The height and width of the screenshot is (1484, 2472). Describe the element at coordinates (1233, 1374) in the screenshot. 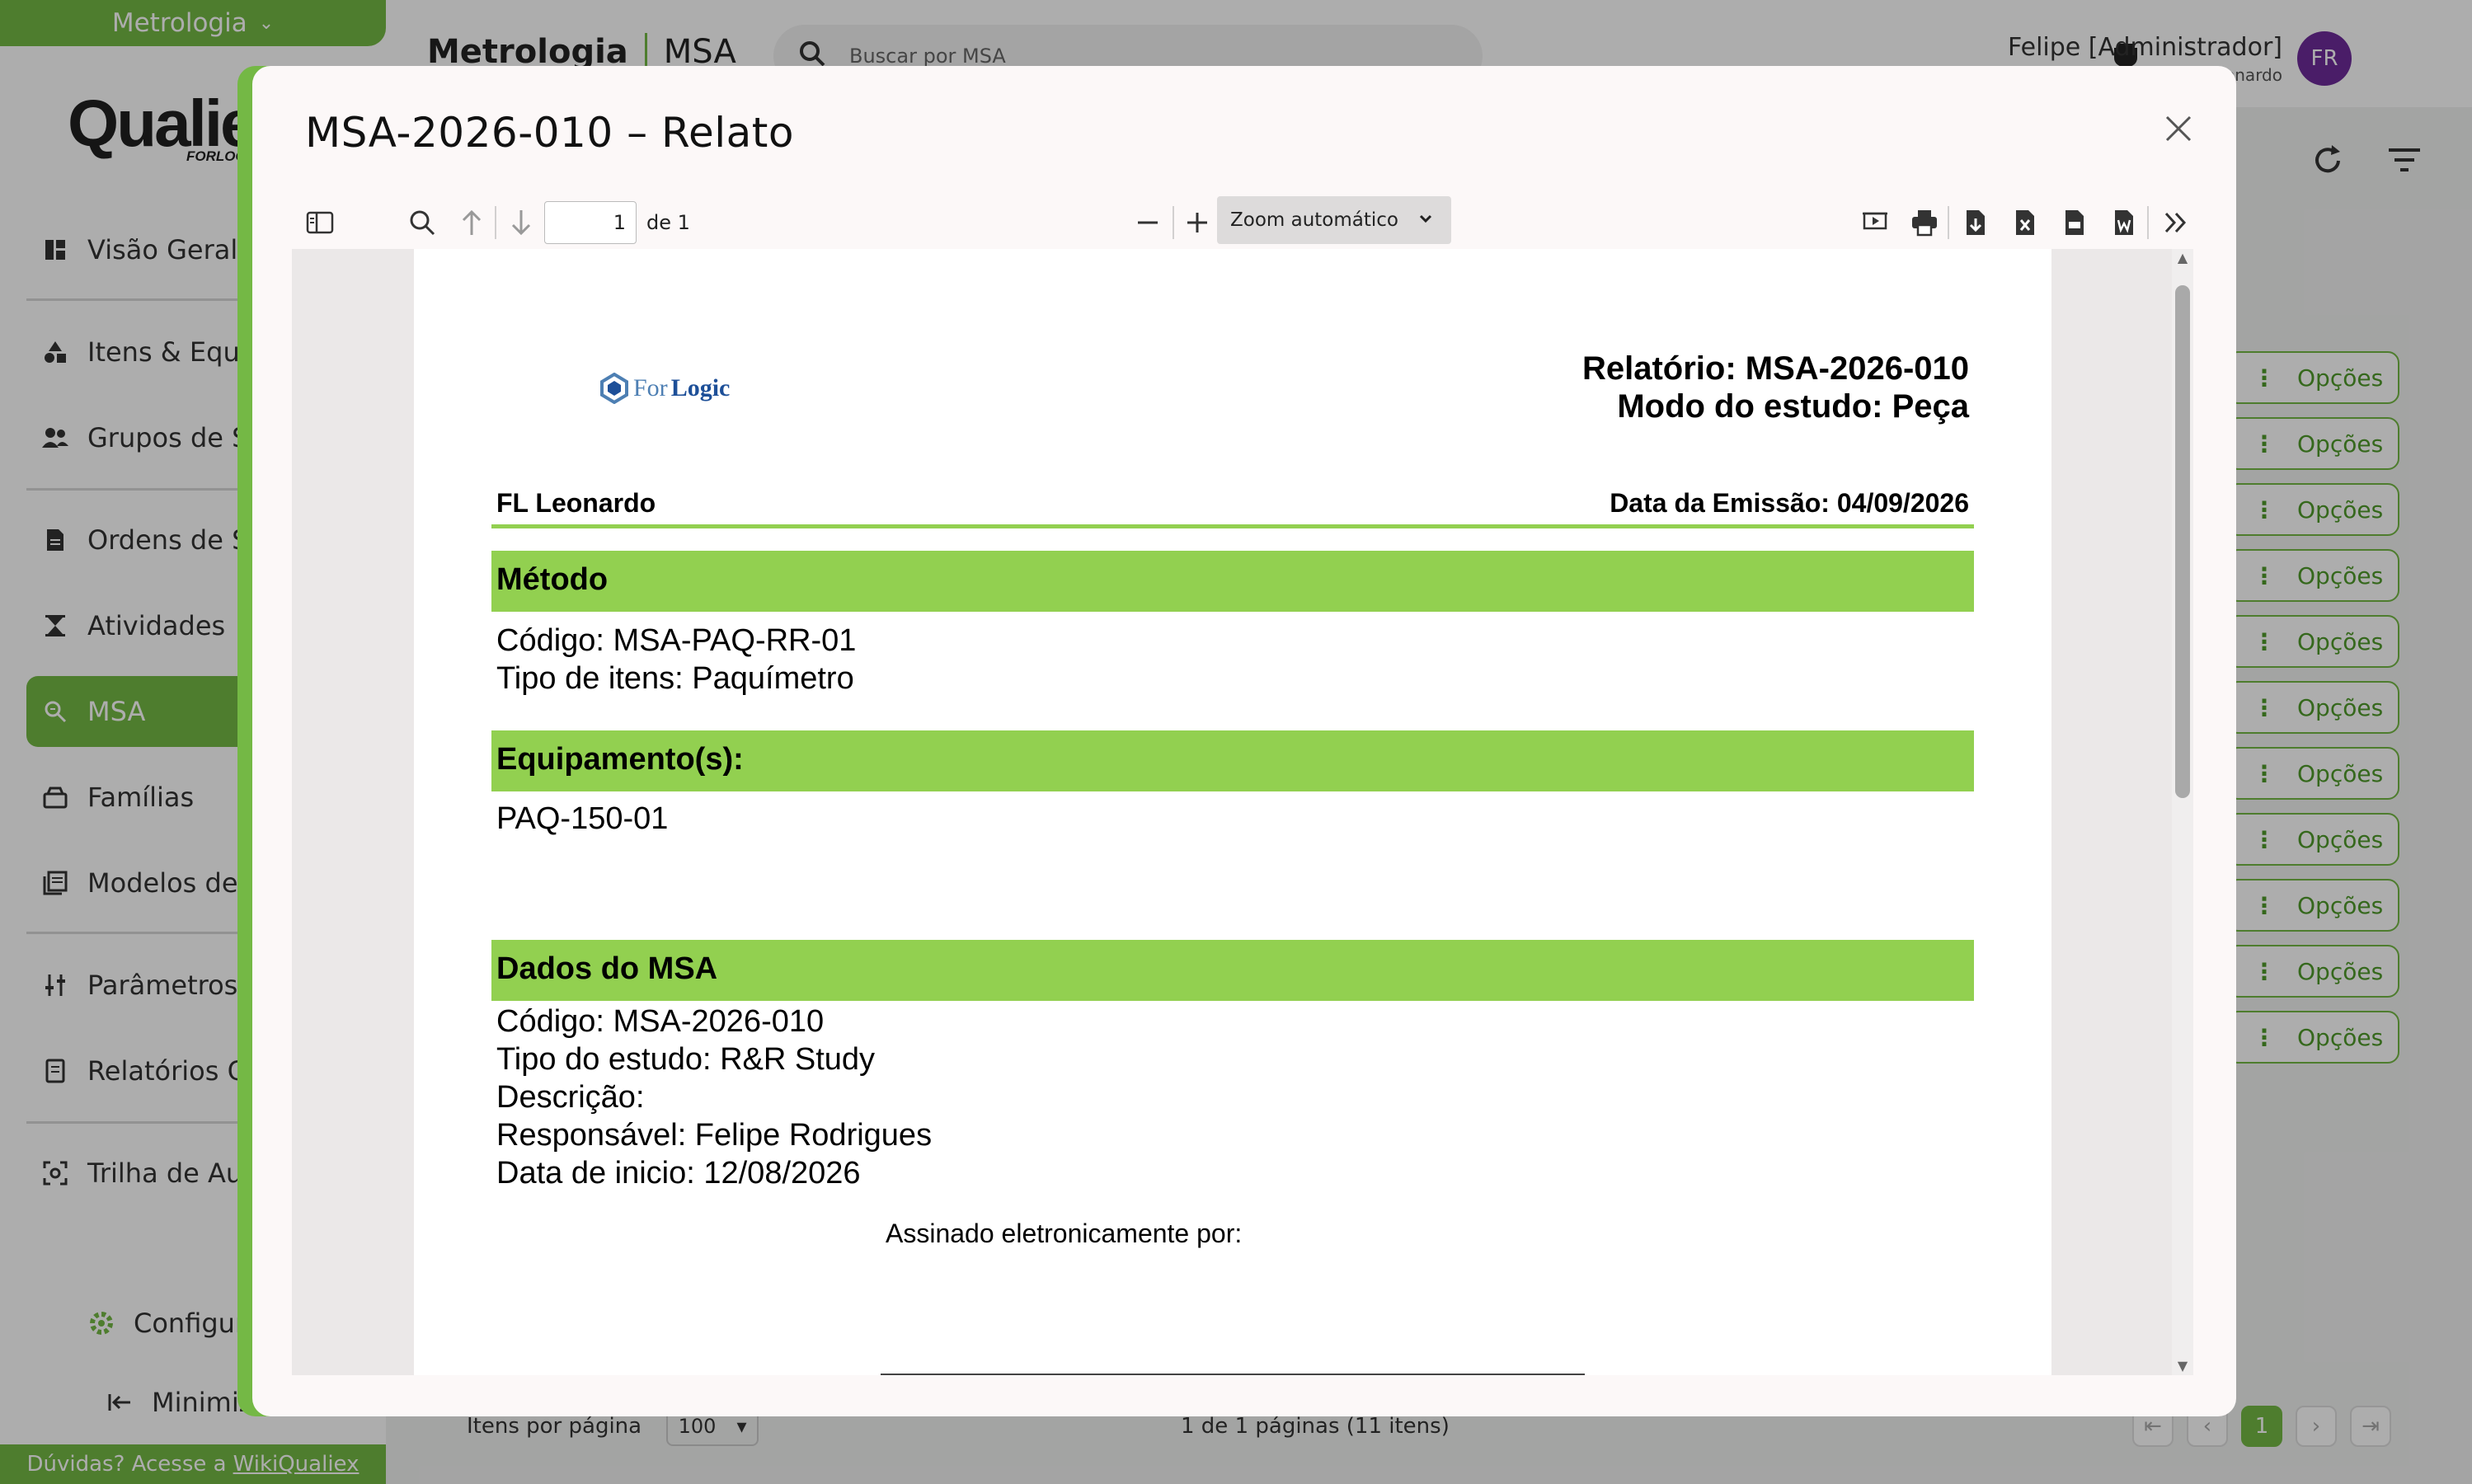

I see `signature-line` at that location.